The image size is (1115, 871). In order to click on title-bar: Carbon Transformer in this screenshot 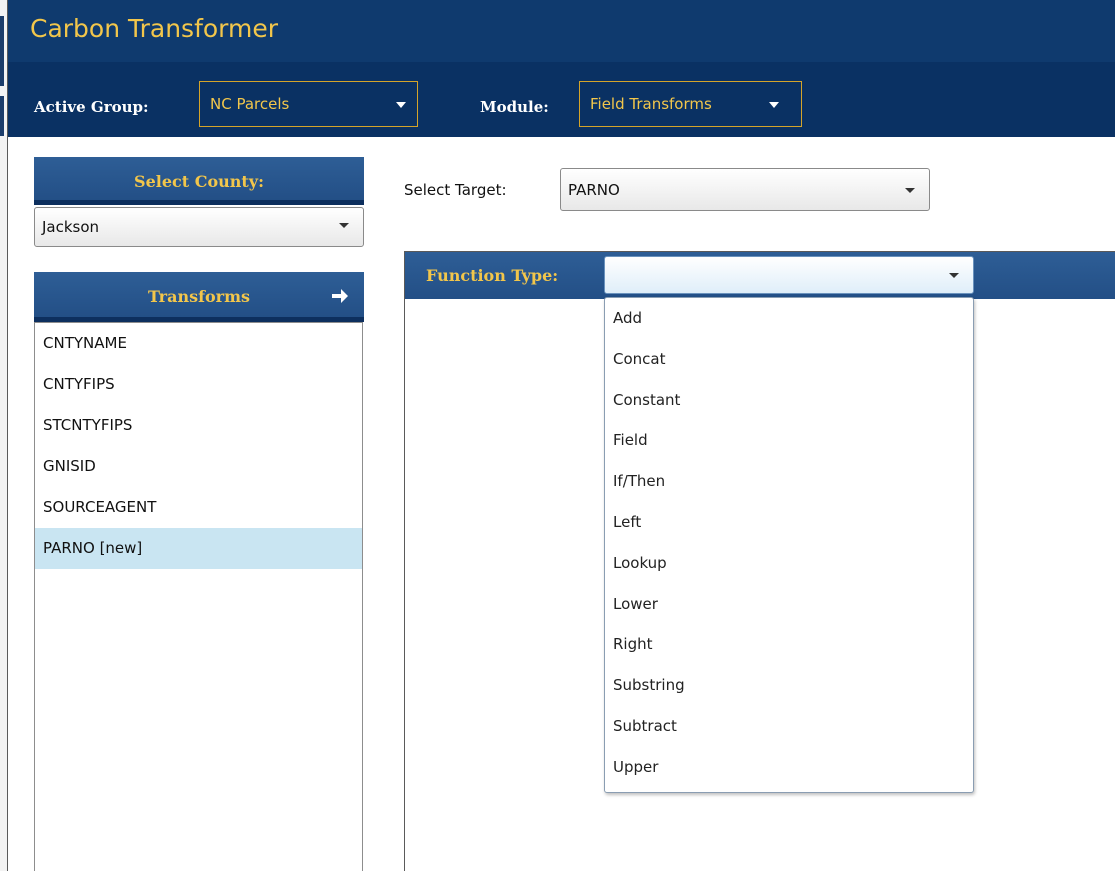, I will do `click(561, 31)`.